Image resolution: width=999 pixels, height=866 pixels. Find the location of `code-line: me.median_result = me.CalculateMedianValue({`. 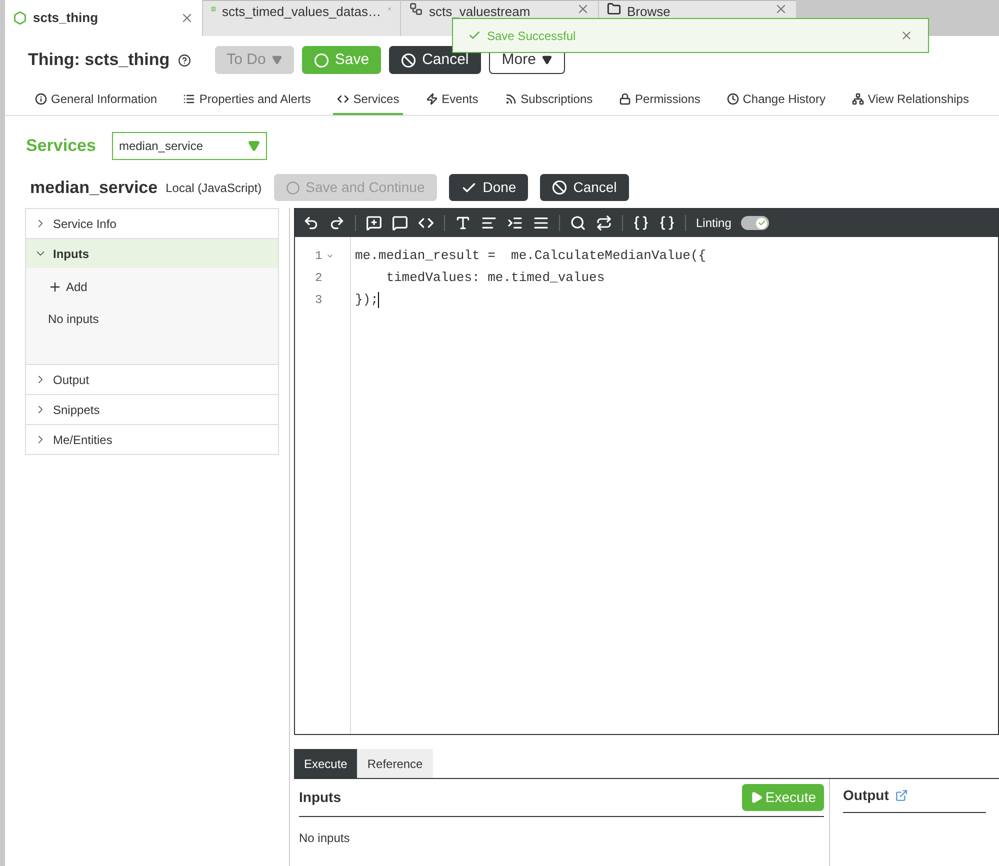

code-line: me.median_result = me.CalculateMedianValue({ is located at coordinates (530, 256).